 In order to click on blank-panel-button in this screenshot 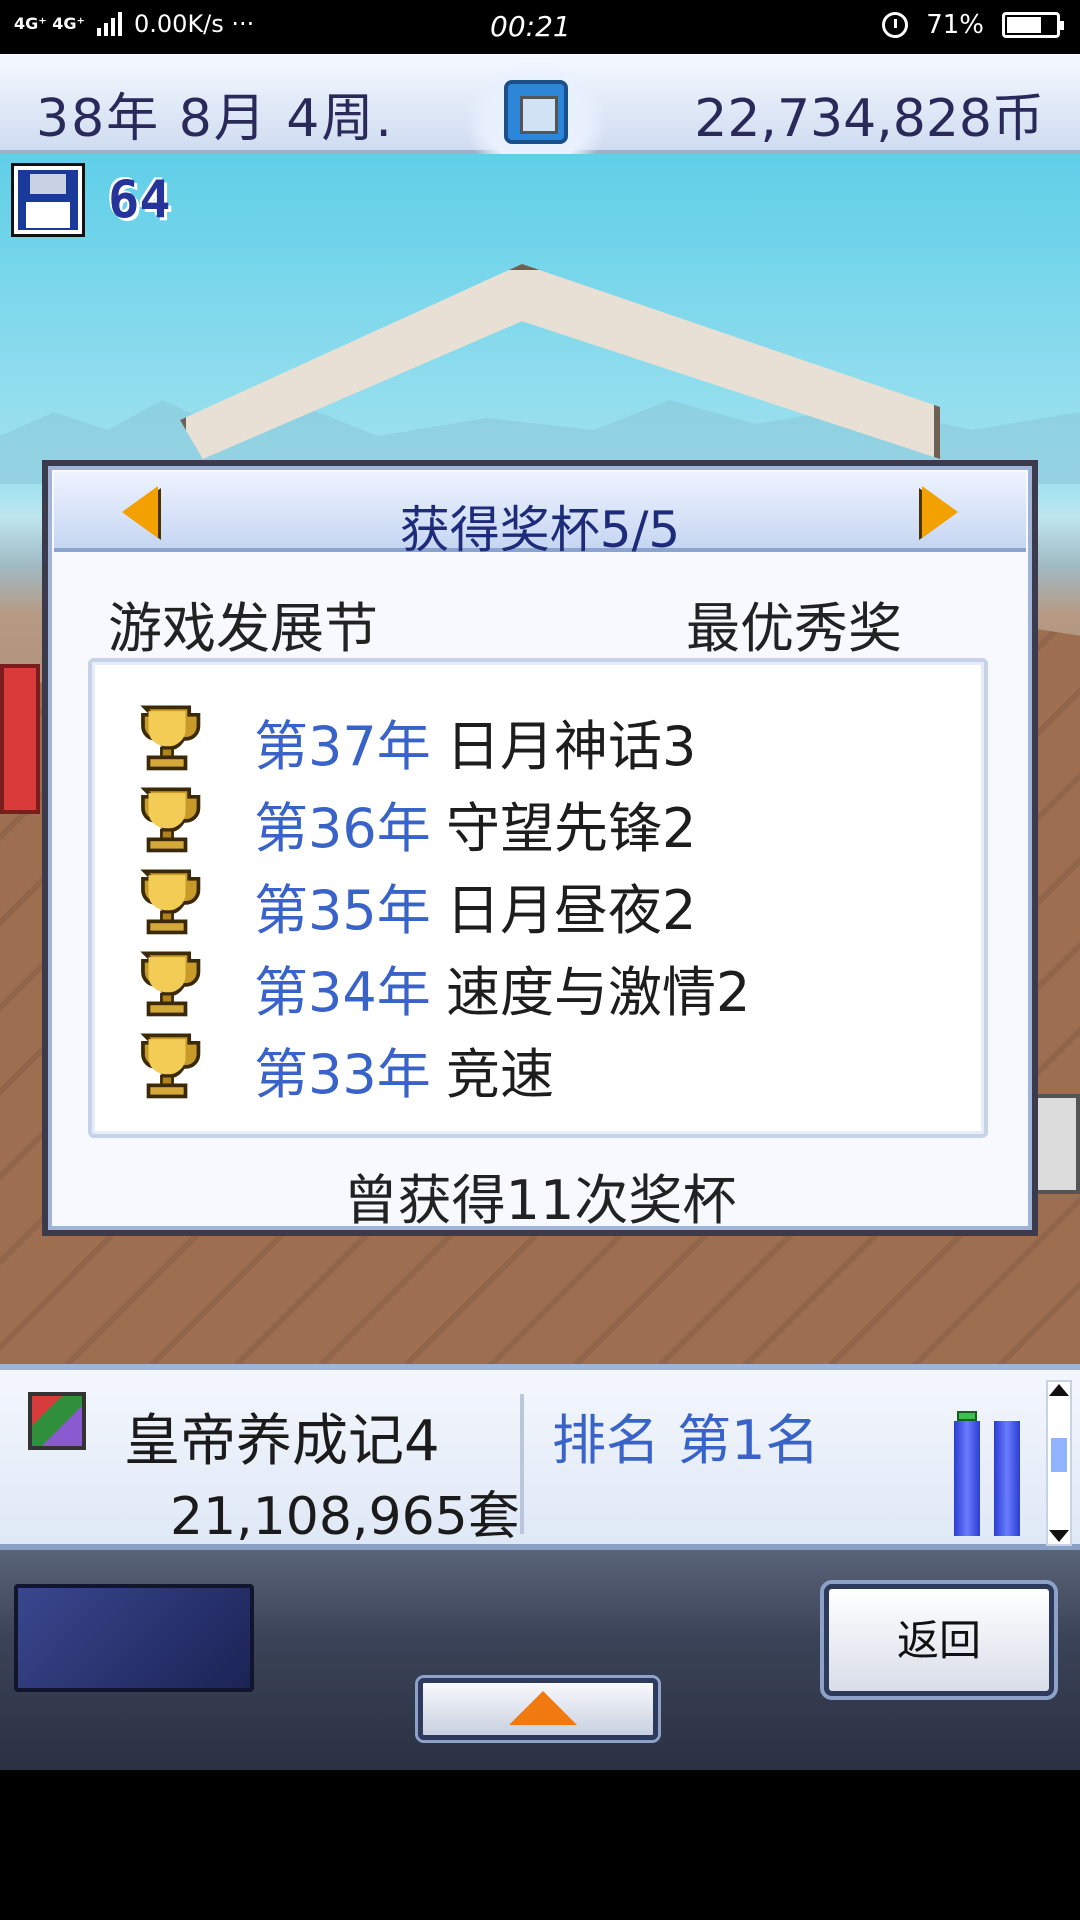, I will do `click(134, 1638)`.